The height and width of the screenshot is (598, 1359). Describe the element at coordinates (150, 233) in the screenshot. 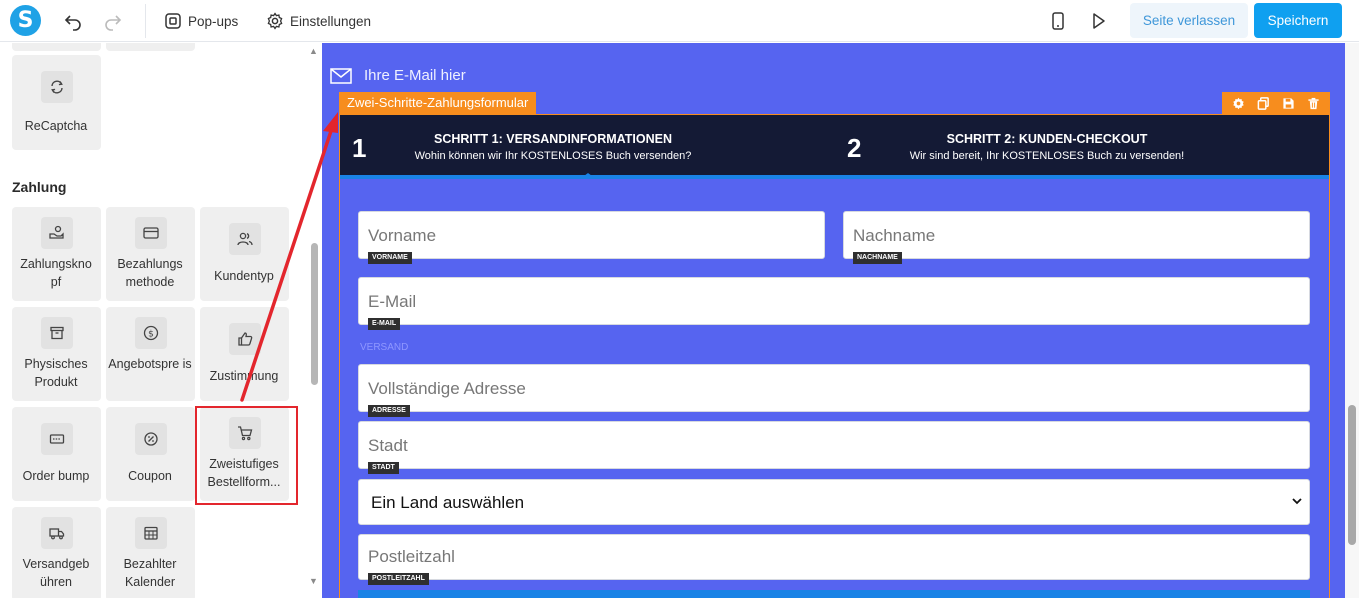

I see `credit-card-icon` at that location.